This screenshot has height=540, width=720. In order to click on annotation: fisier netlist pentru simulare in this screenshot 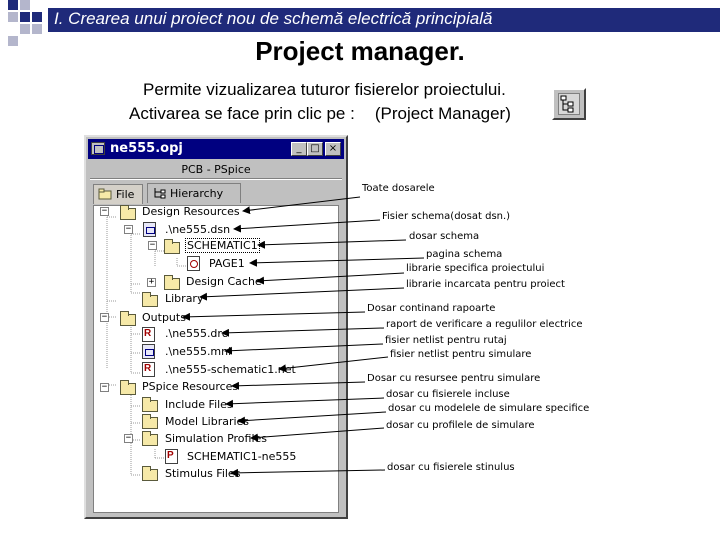, I will do `click(461, 354)`.